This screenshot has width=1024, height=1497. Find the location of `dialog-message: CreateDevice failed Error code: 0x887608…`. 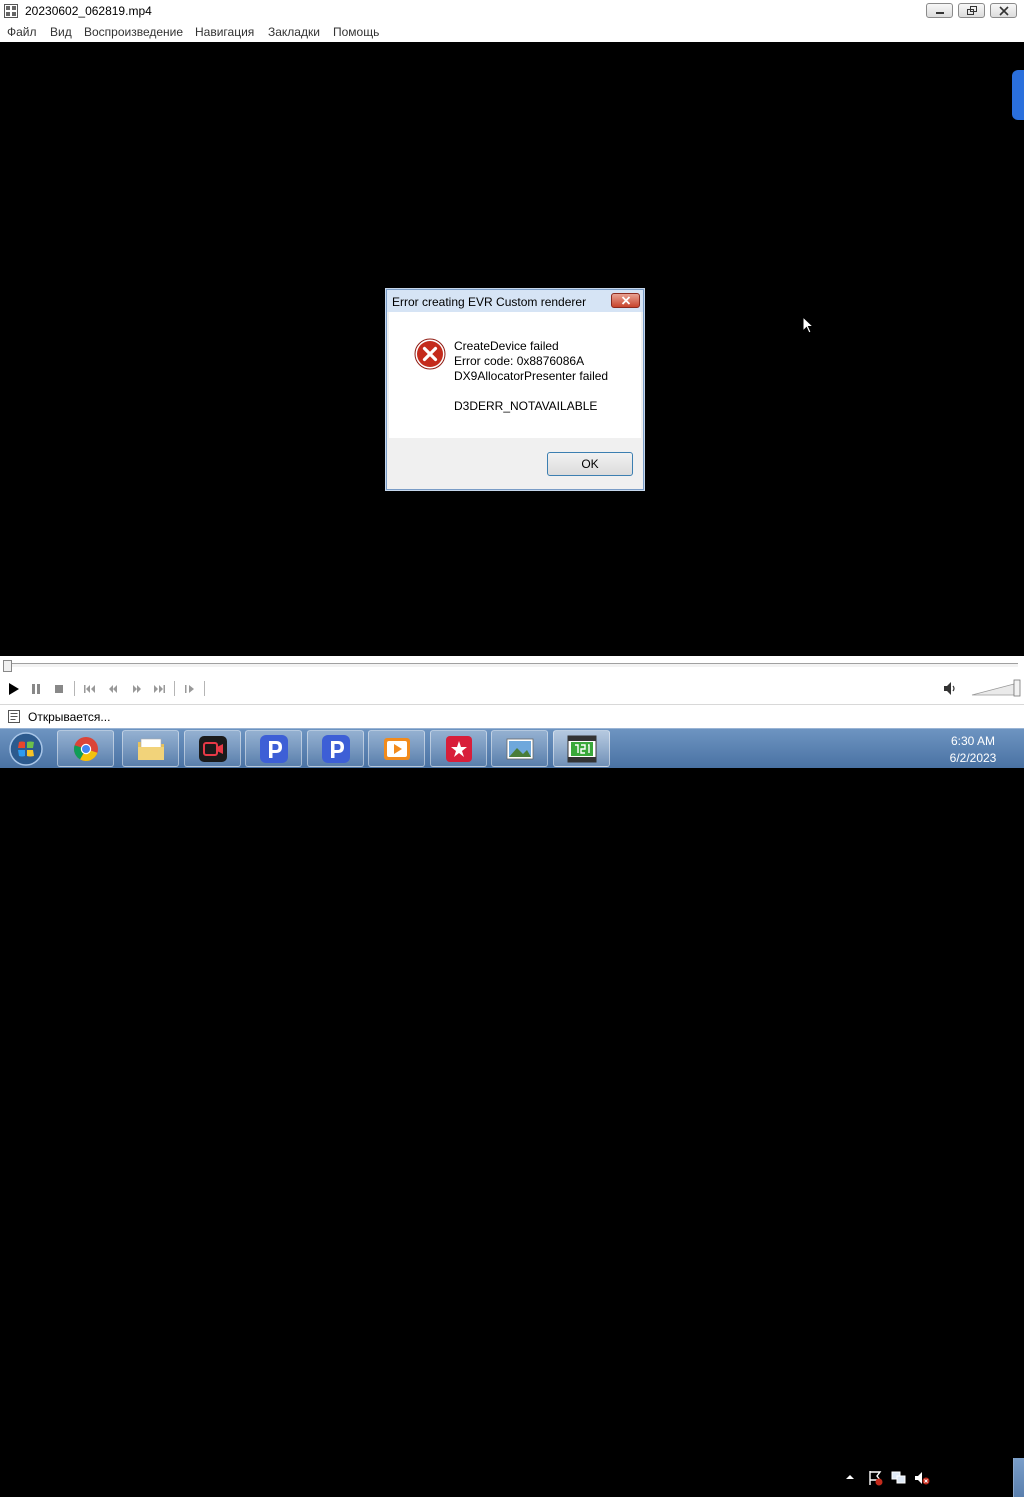

dialog-message: CreateDevice failed Error code: 0x887608… is located at coordinates (531, 376).